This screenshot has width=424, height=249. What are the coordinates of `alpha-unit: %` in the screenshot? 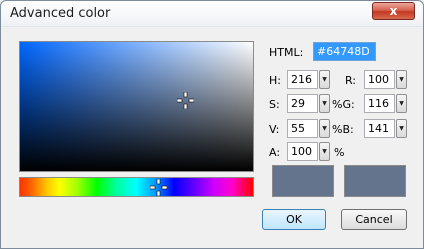 It's located at (339, 152).